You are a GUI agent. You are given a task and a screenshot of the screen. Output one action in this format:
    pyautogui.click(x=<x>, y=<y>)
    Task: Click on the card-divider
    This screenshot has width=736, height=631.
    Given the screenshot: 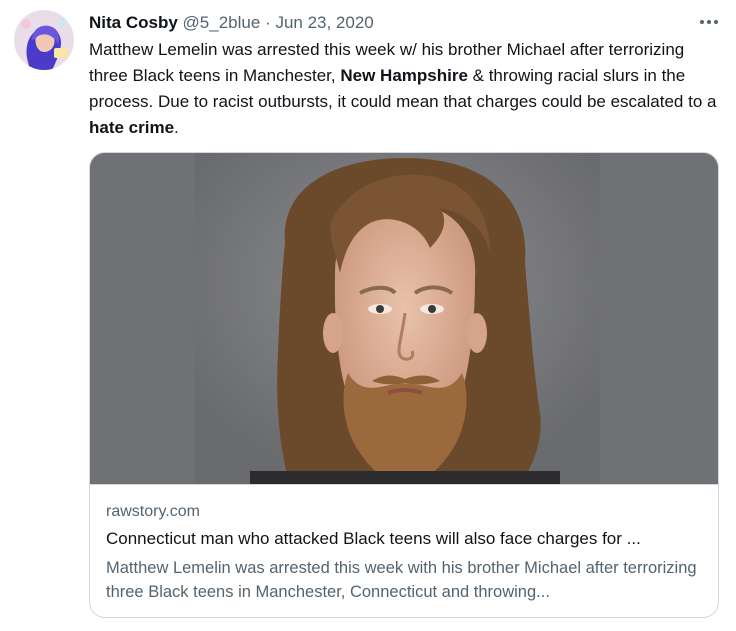 What is the action you would take?
    pyautogui.click(x=404, y=484)
    